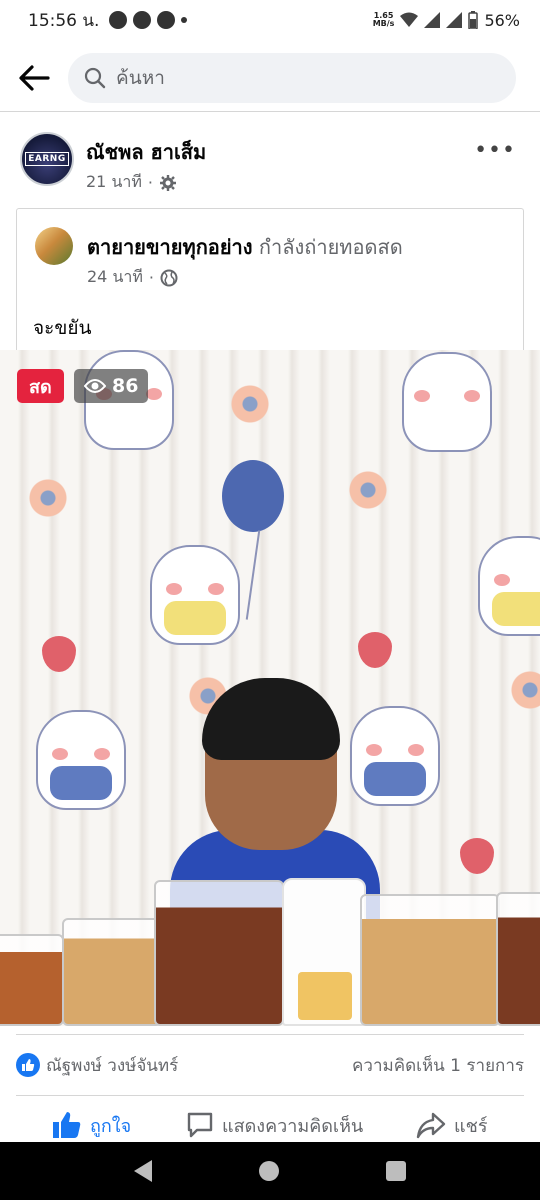  Describe the element at coordinates (111, 1126) in the screenshot. I see `like-label: ถูกใจ` at that location.